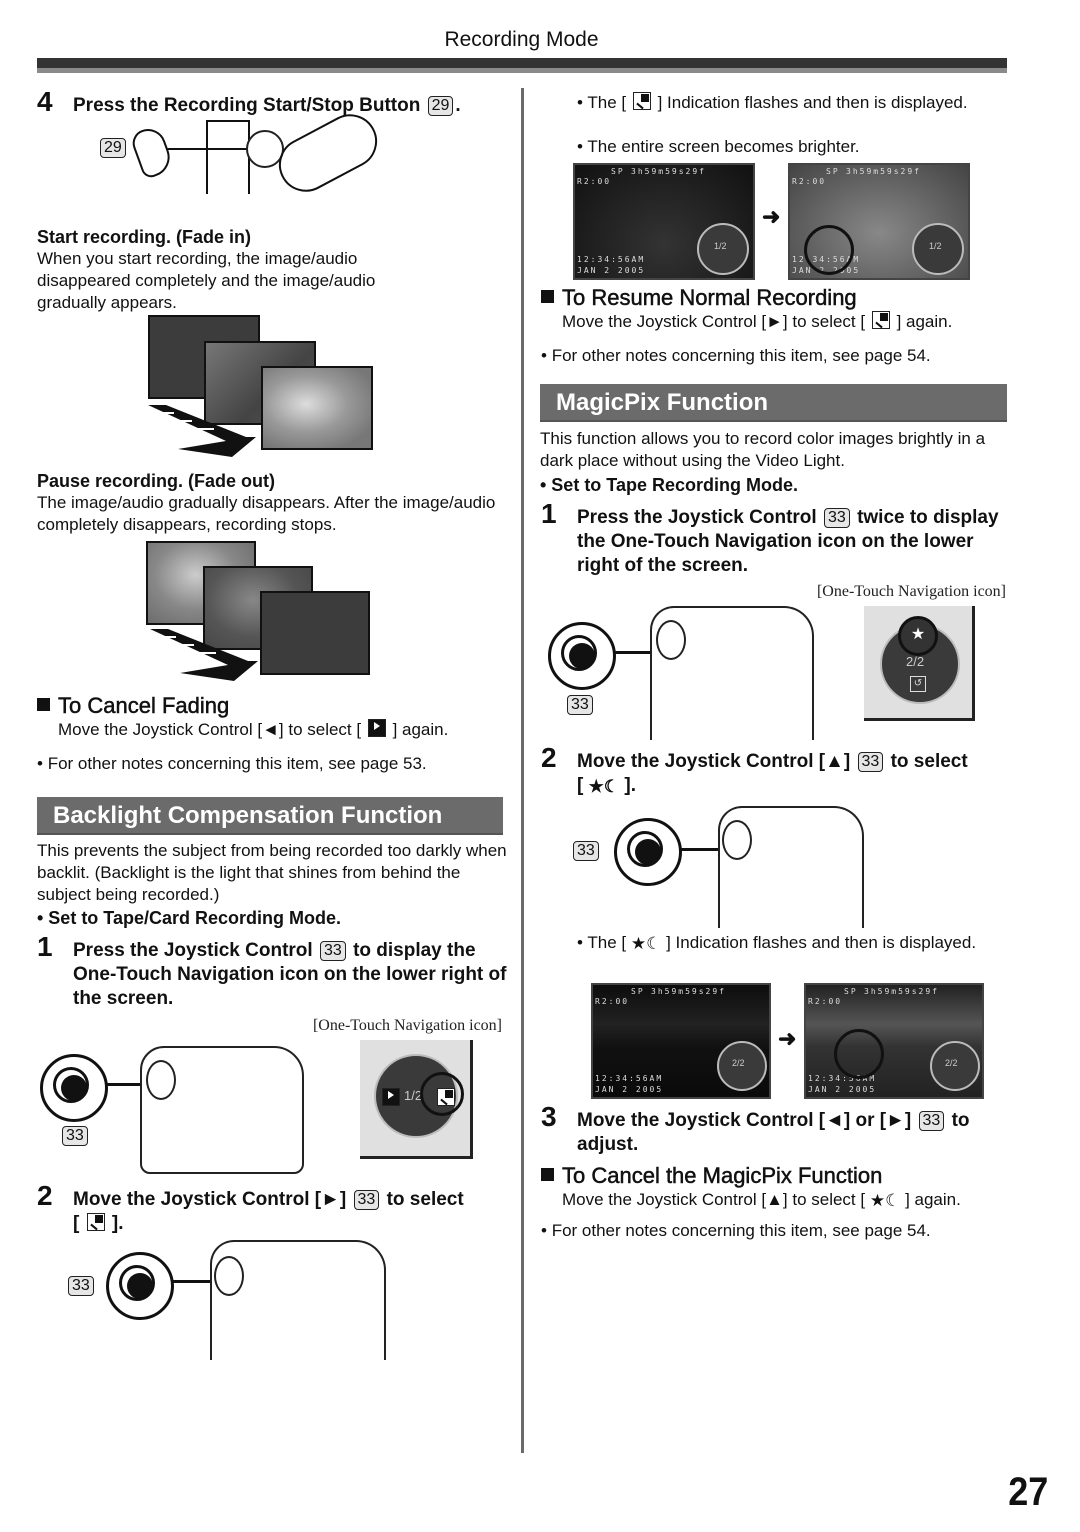  I want to click on record-button-illustration: 29, so click(241, 160).